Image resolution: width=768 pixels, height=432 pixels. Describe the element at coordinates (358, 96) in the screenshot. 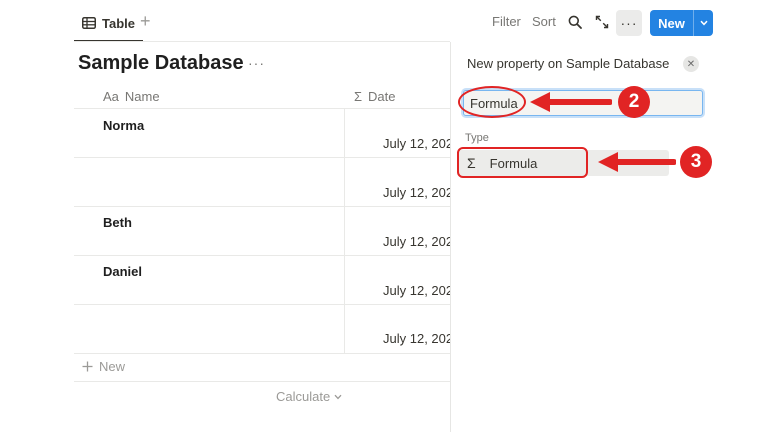

I see `formula-type-icon: Σ` at that location.